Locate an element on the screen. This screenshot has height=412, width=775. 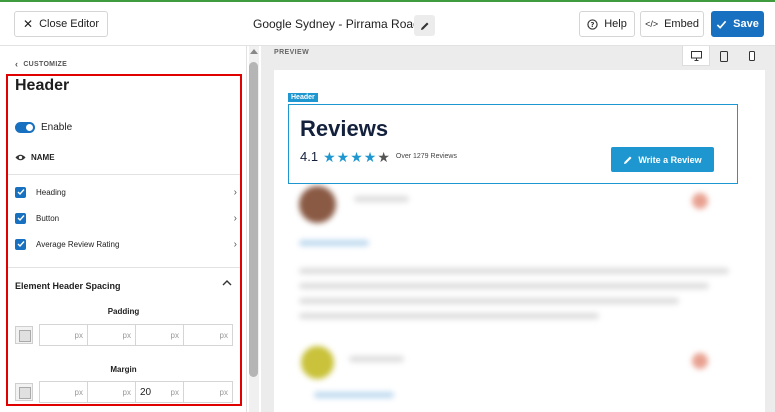
page-title: Google Sydney - Pirrama Road is located at coordinates (336, 24).